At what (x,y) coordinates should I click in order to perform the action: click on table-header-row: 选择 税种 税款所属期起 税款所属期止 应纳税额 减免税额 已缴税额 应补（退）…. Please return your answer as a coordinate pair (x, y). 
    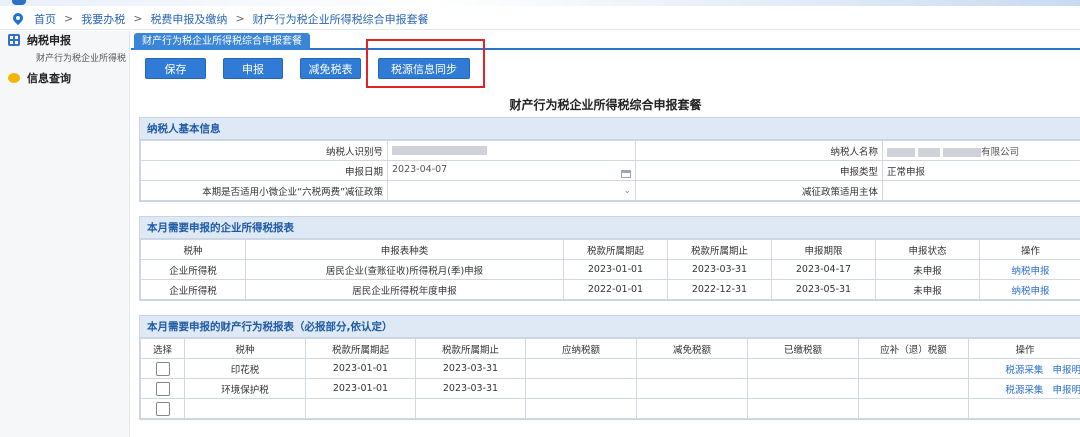
    Looking at the image, I should click on (610, 348).